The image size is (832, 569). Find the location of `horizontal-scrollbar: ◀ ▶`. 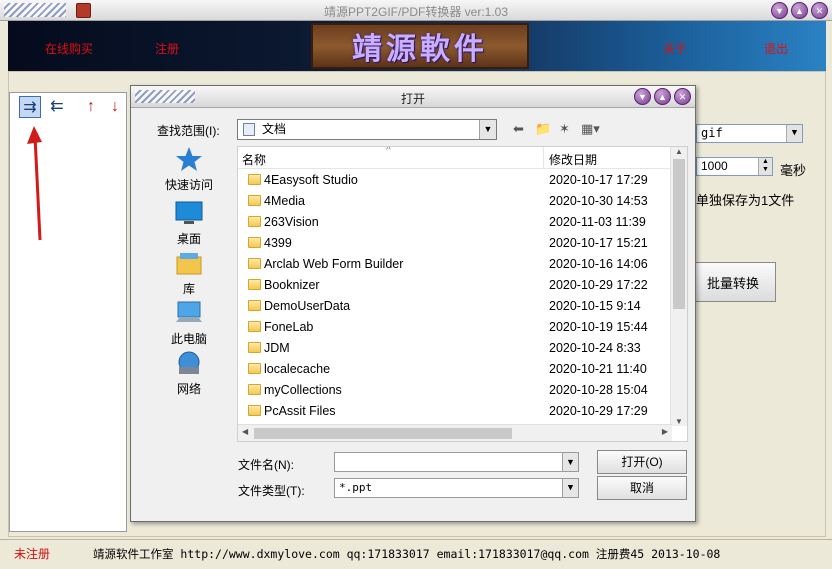

horizontal-scrollbar: ◀ ▶ is located at coordinates (455, 432).